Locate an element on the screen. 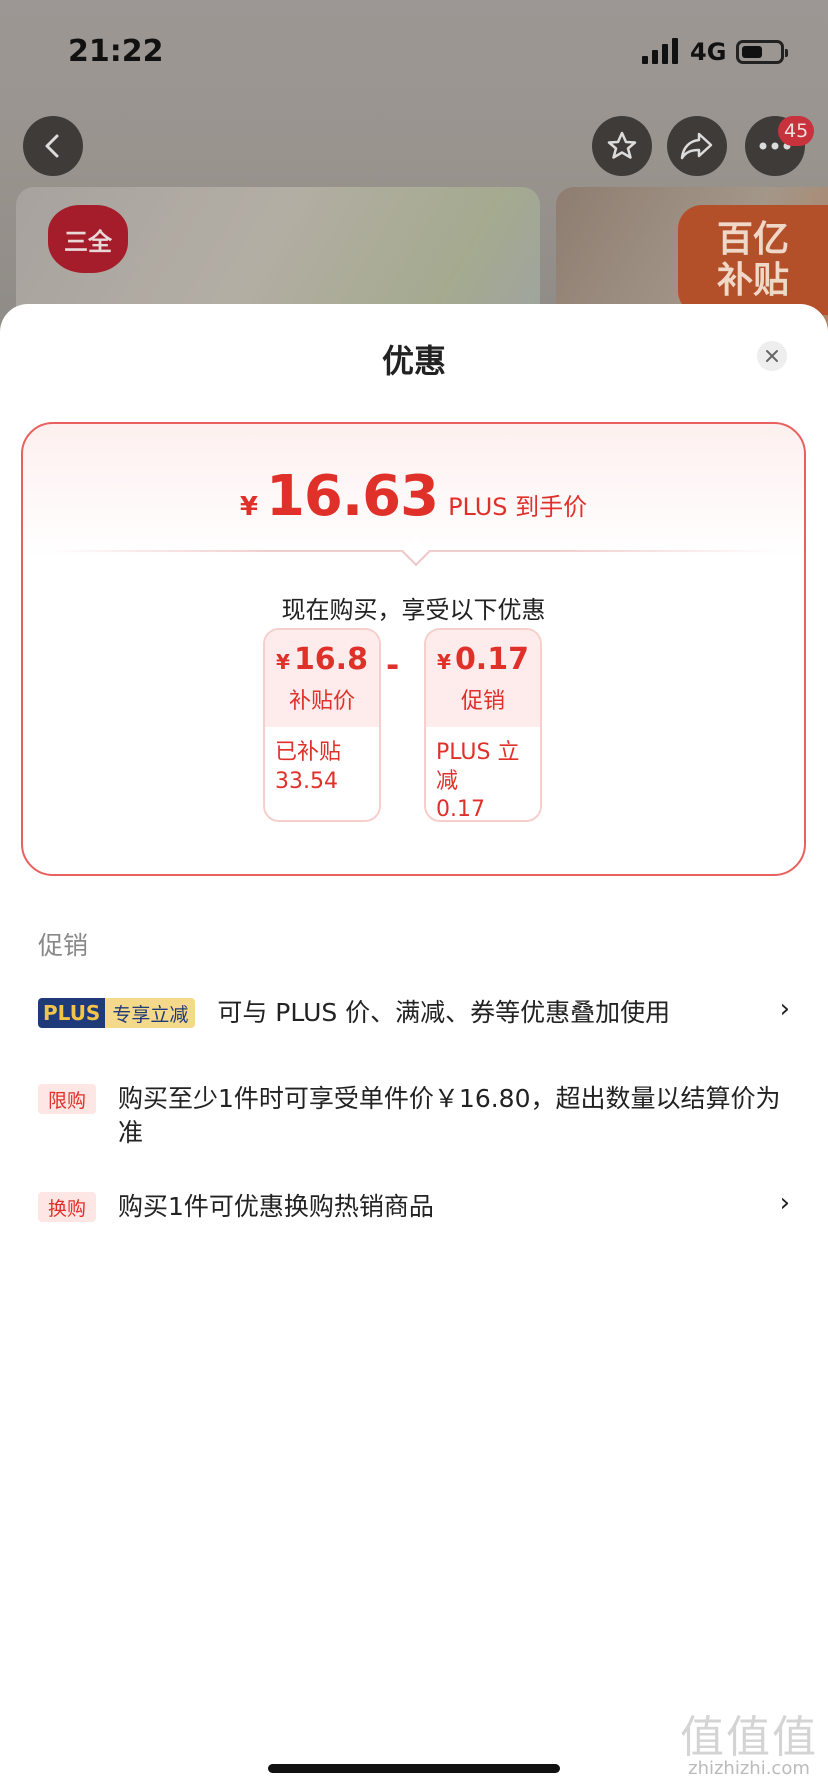  coupon-name: 促销 is located at coordinates (482, 701).